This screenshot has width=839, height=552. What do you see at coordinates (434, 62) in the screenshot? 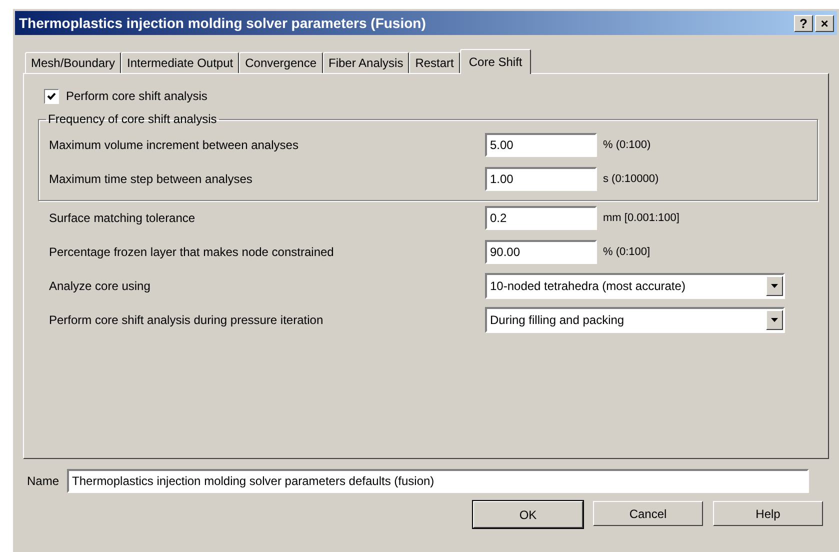
I see `tab: Restart` at bounding box center [434, 62].